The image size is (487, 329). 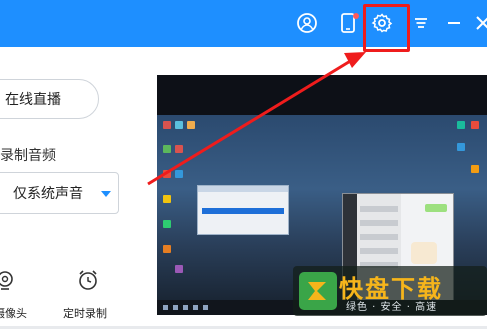 I want to click on audio-source-value: 仅系统声音, so click(x=48, y=194).